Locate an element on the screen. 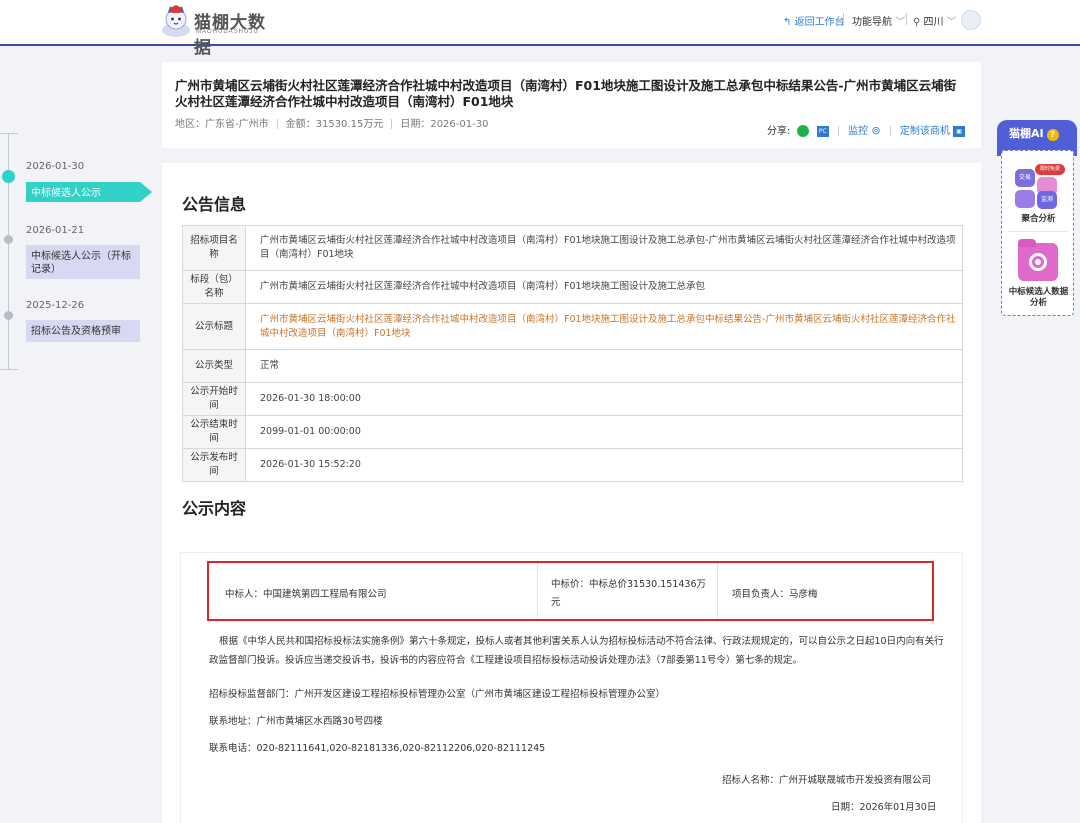 The image size is (1080, 823). aggregate-analysis-icon: 交易 限时免费 监测 is located at coordinates (1040, 186).